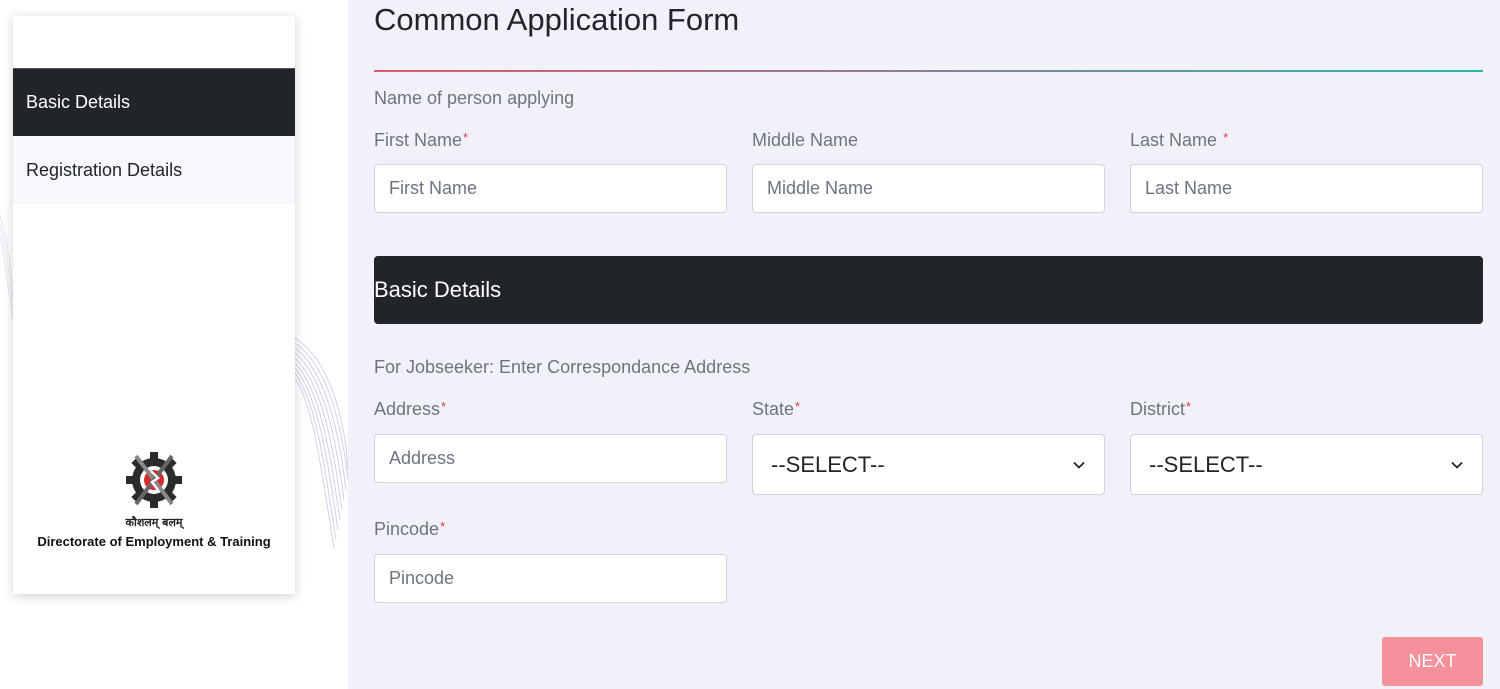  Describe the element at coordinates (550, 458) in the screenshot. I see `address-input` at that location.